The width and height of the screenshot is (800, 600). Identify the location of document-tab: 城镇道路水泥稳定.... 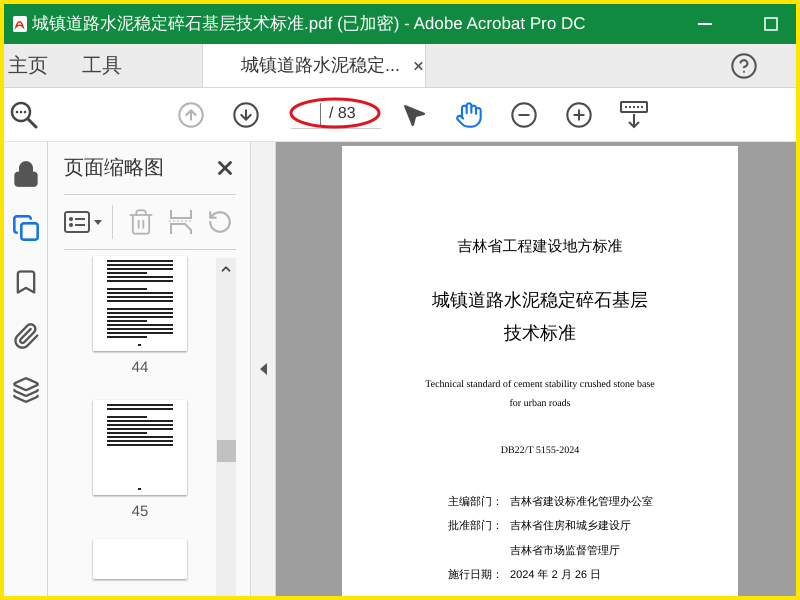
(314, 65).